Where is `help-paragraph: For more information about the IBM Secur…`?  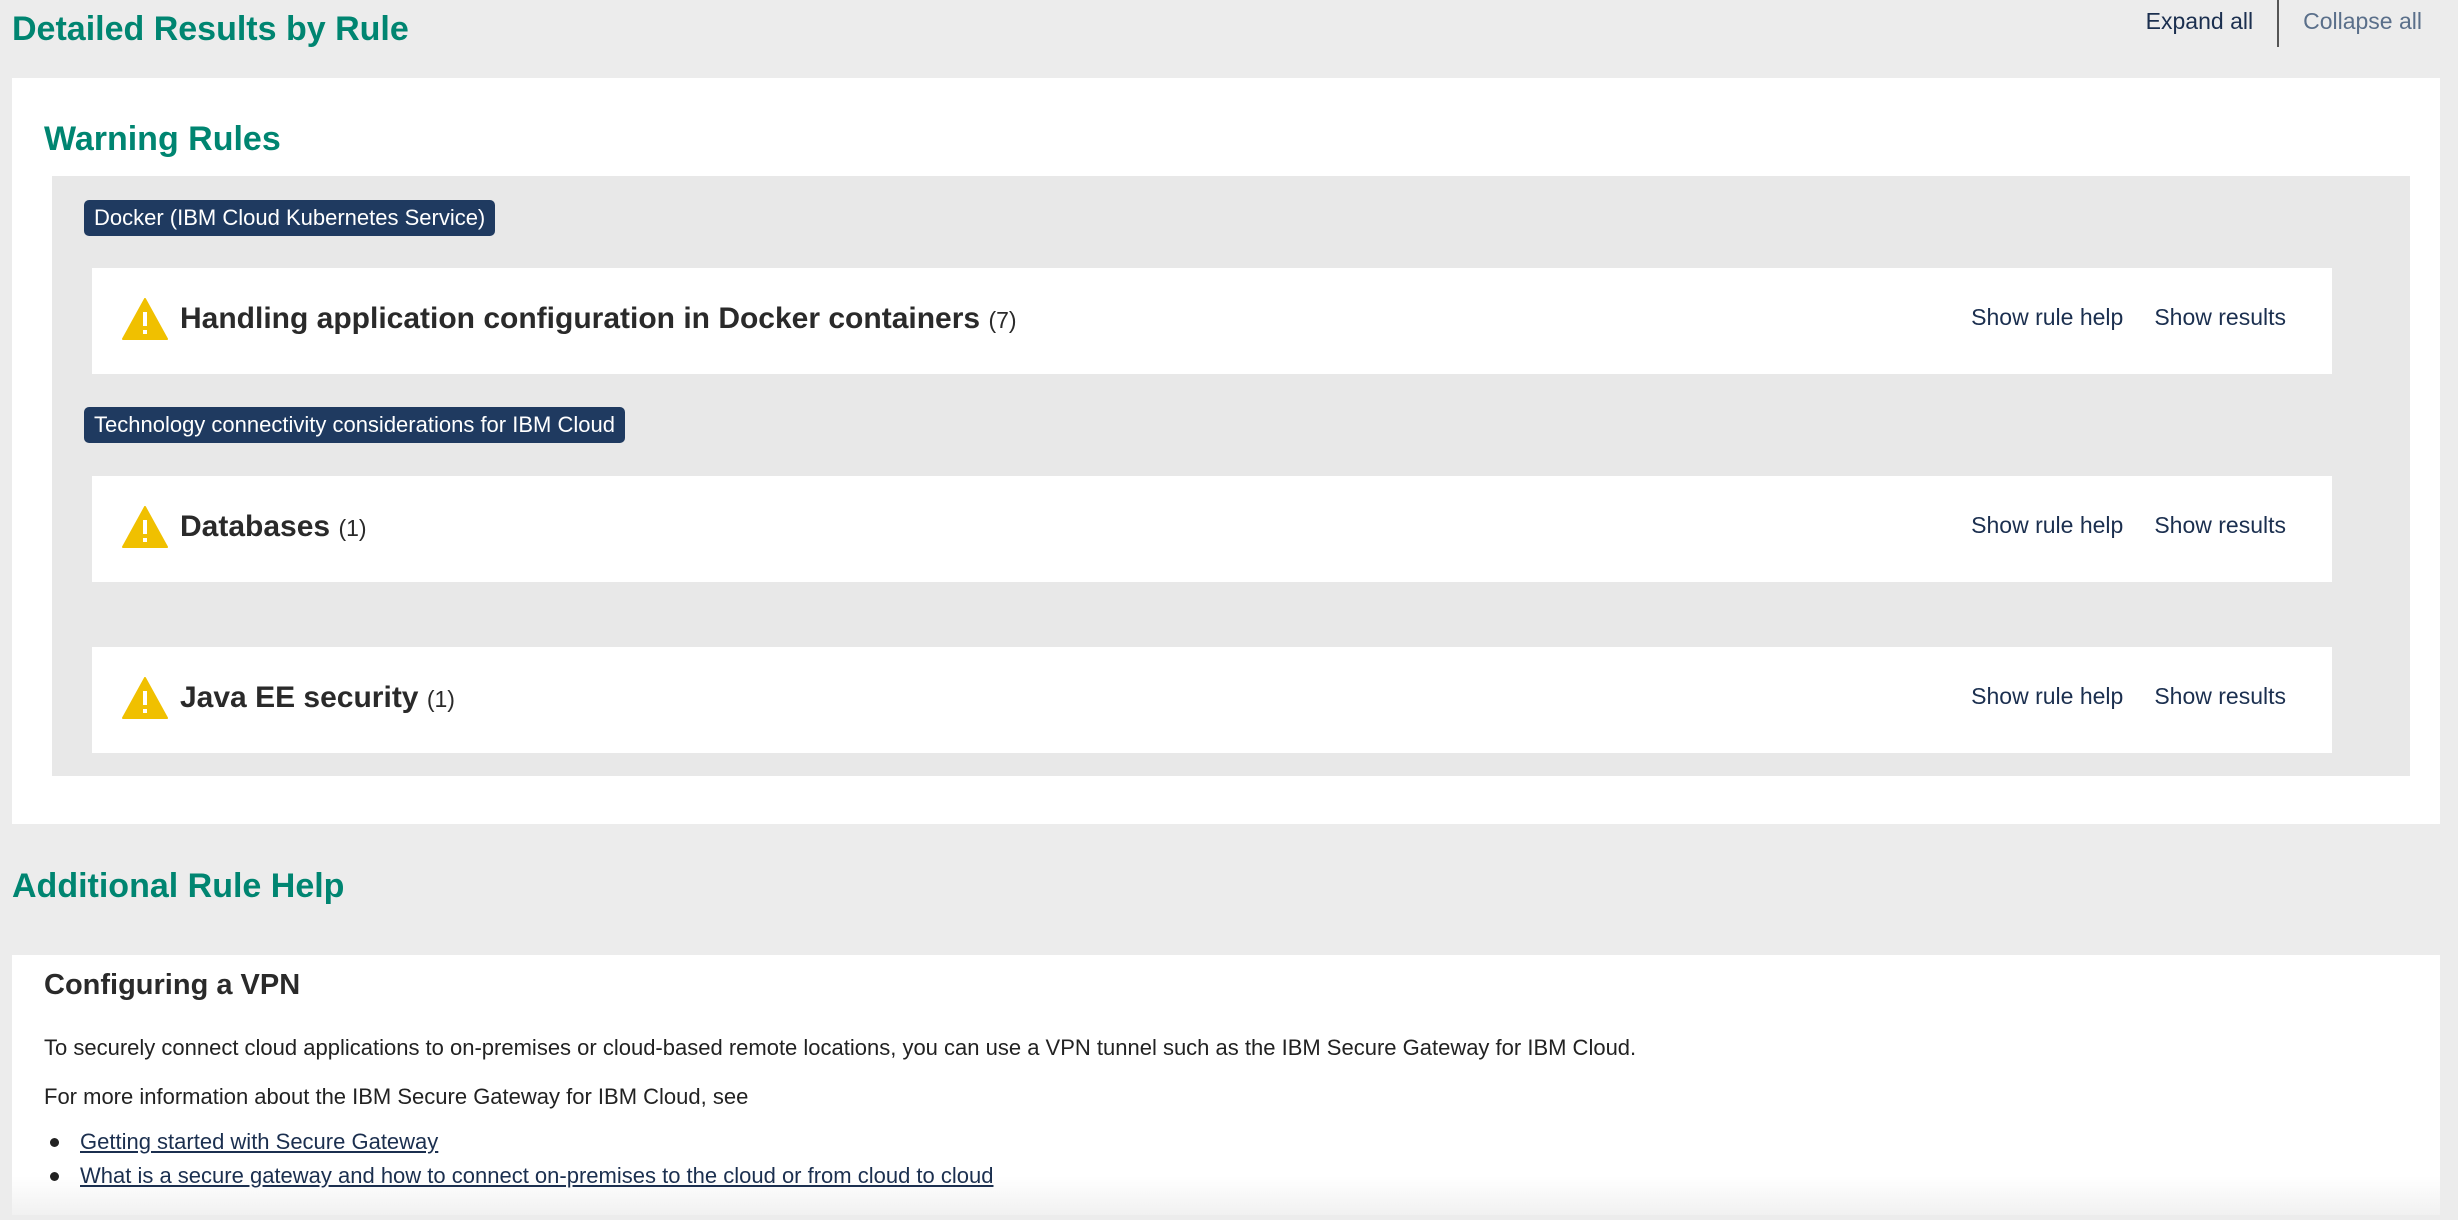 help-paragraph: For more information about the IBM Secur… is located at coordinates (396, 1096).